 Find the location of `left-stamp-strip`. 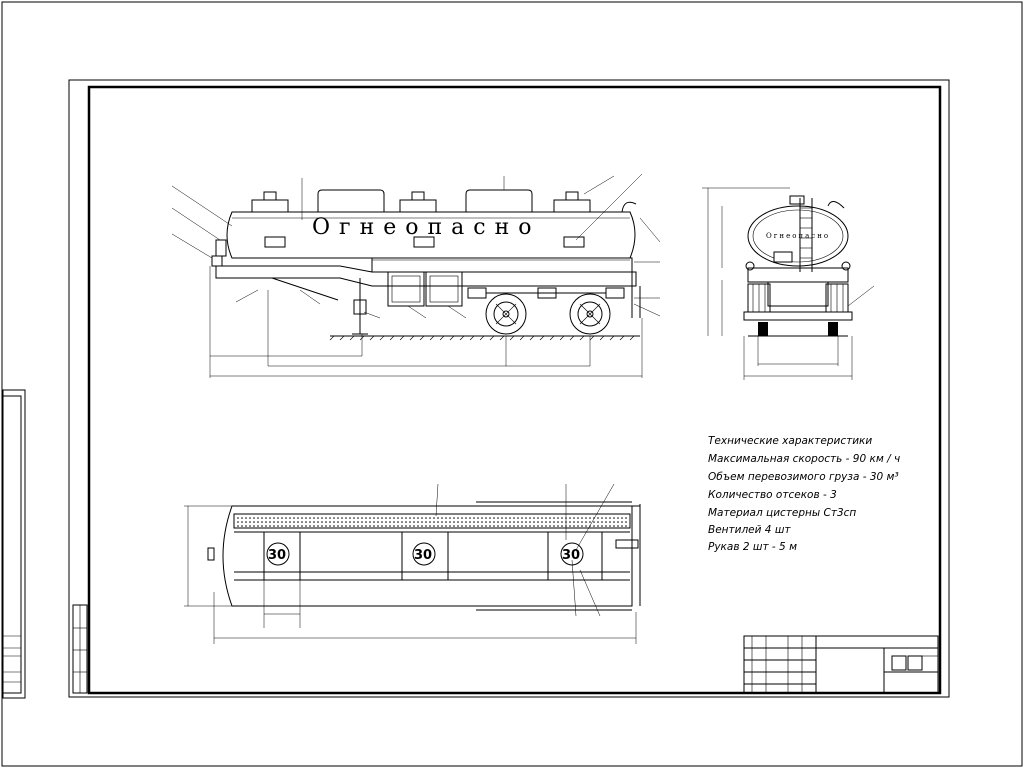

left-stamp-strip is located at coordinates (80, 649).